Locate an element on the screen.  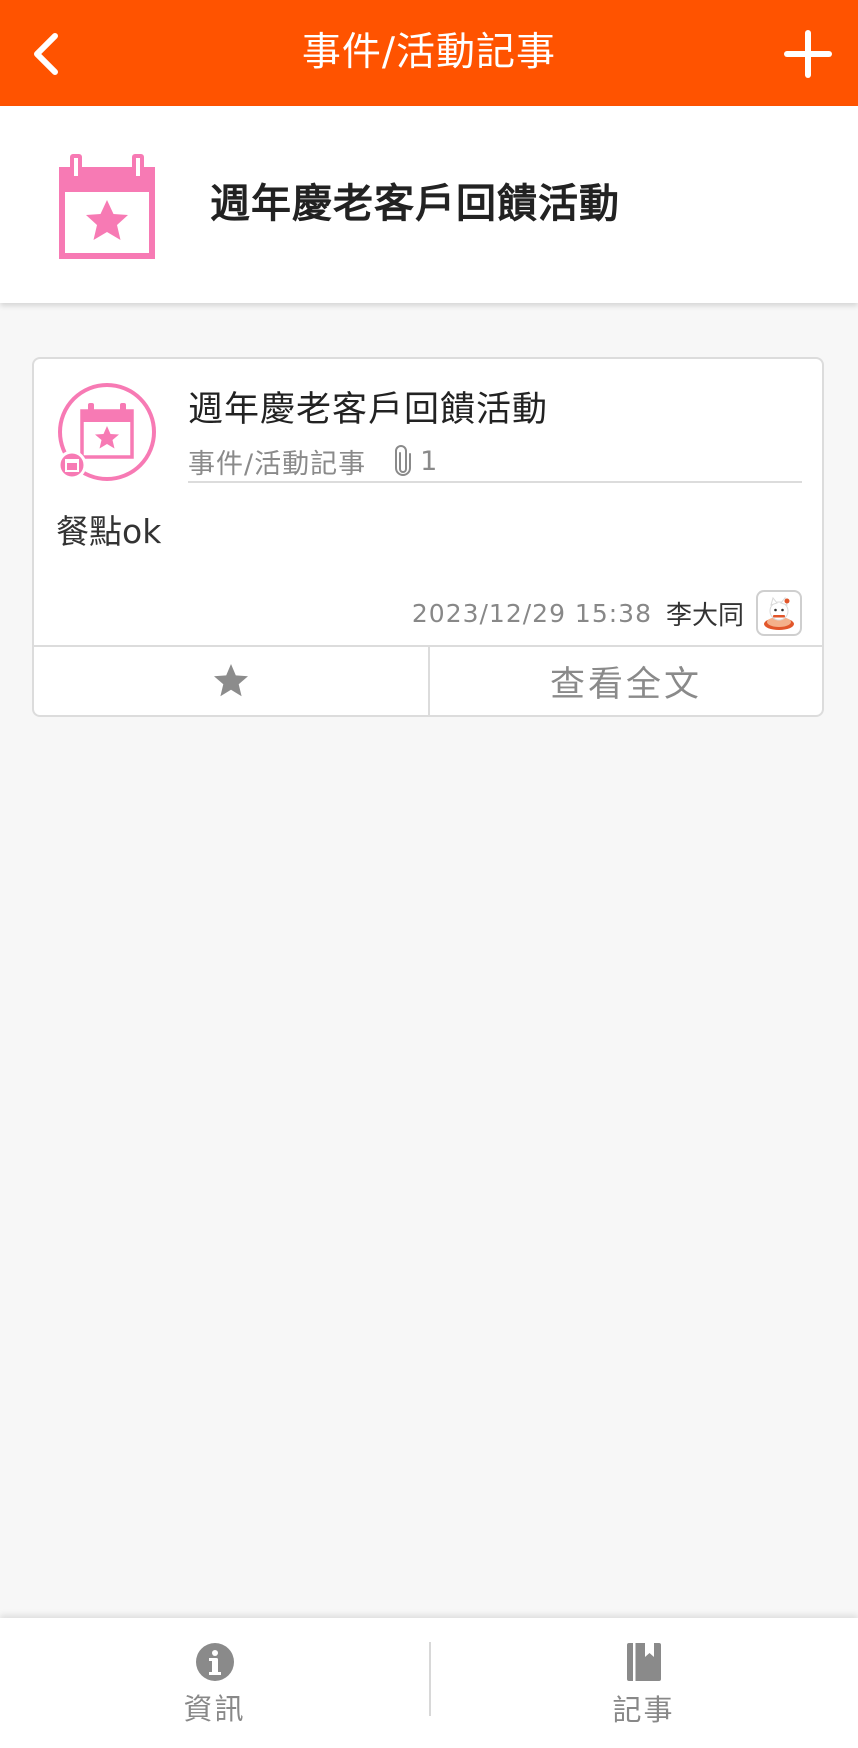
note-meta: 事件/活動記事 1 is located at coordinates (495, 462).